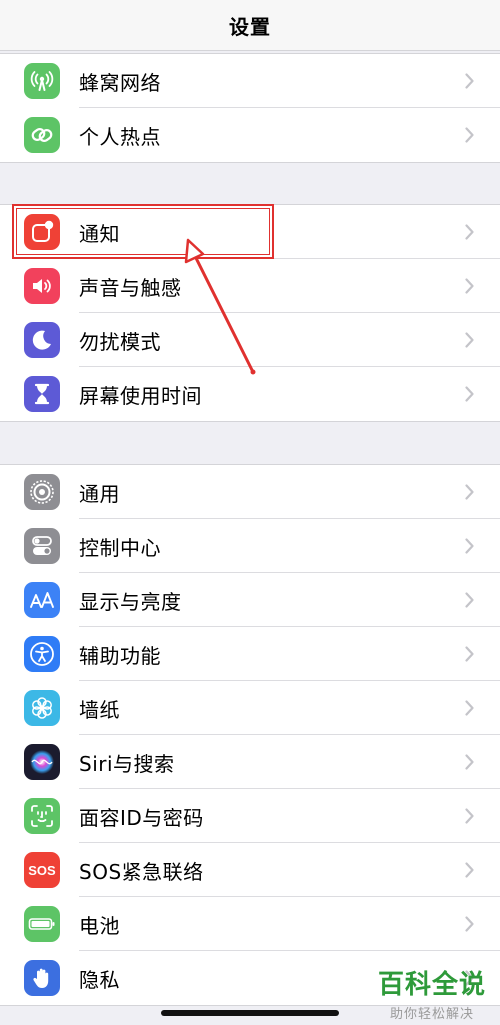  What do you see at coordinates (250, 394) in the screenshot?
I see `settings-row-screen-time: 屏幕使用时间` at bounding box center [250, 394].